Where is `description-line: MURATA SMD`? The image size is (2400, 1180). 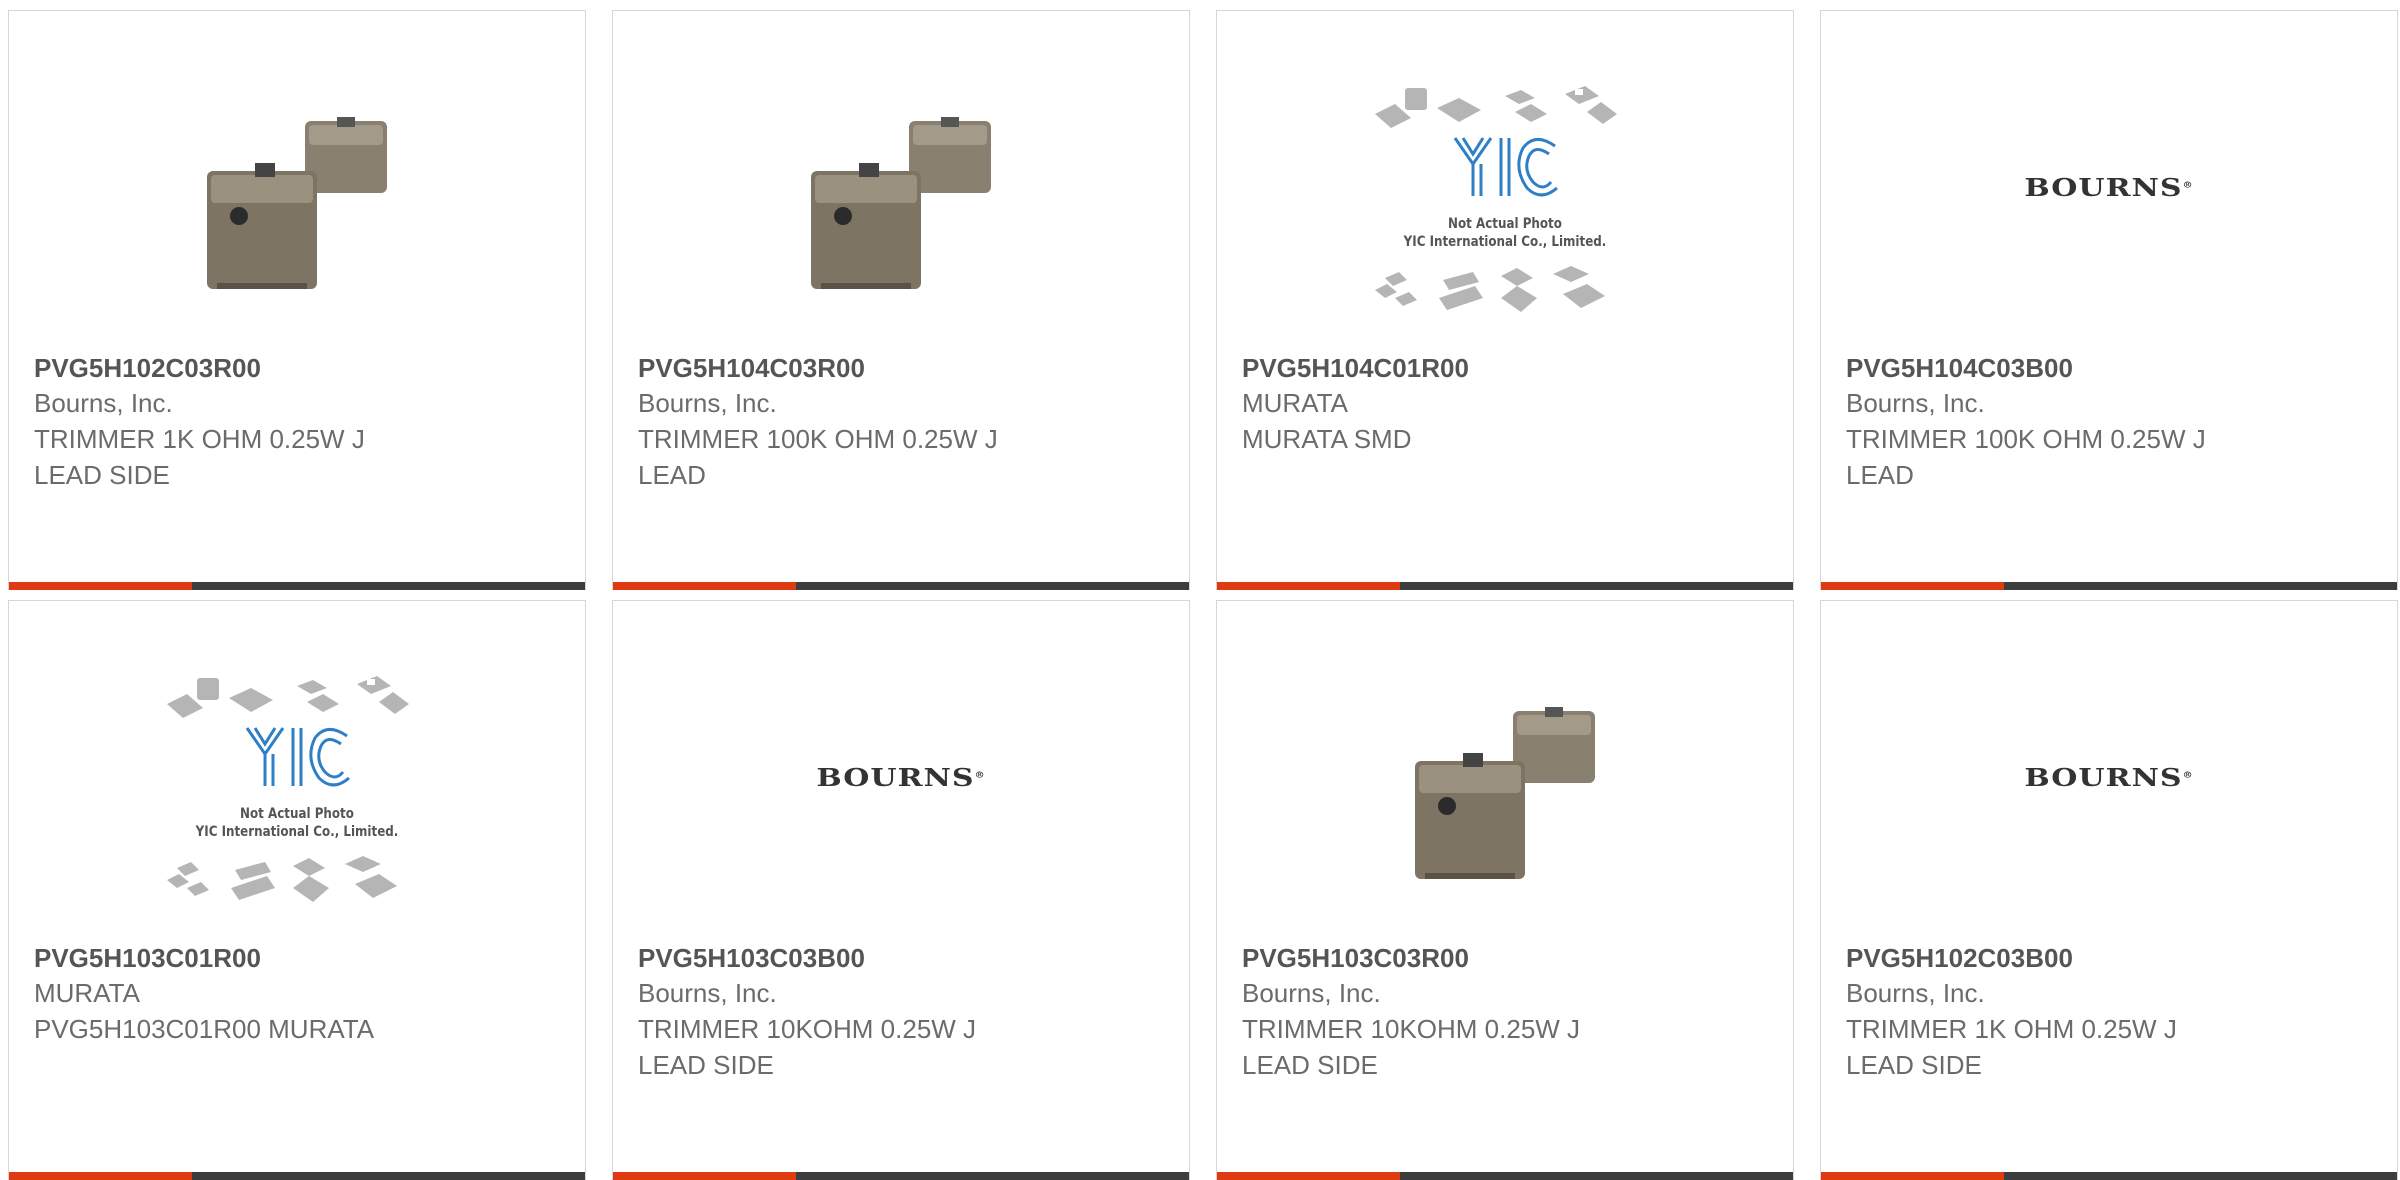 description-line: MURATA SMD is located at coordinates (1327, 439).